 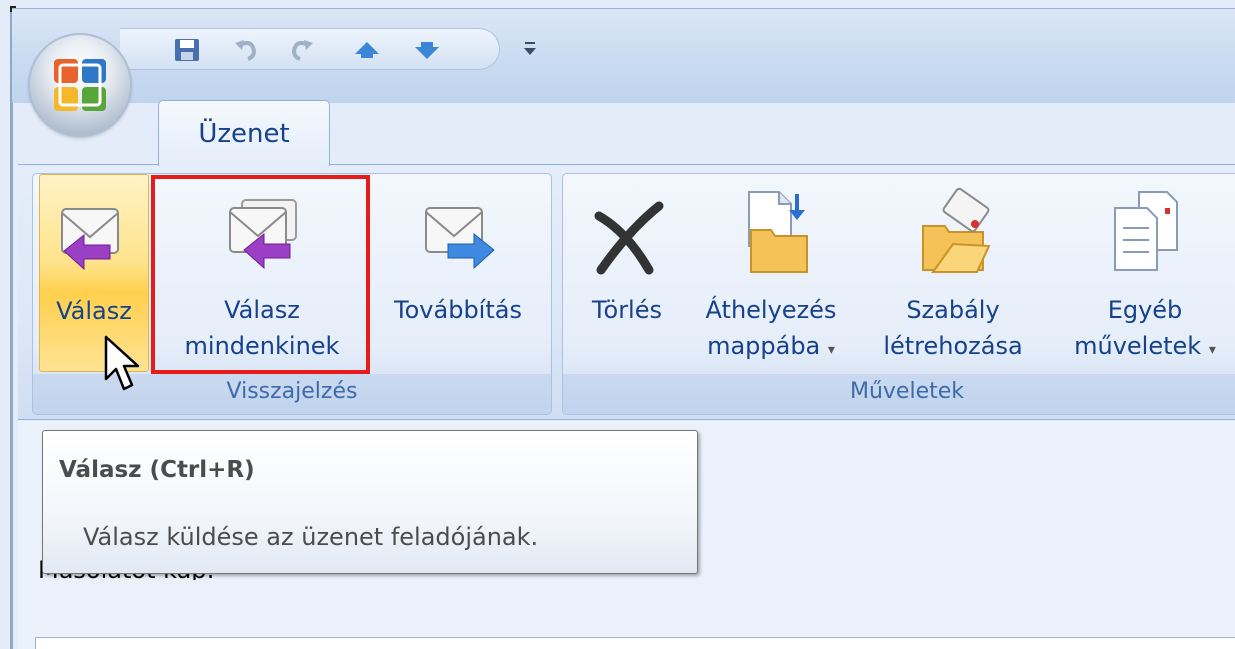 I want to click on move-dropdown-arrow: ▾, so click(x=831, y=350).